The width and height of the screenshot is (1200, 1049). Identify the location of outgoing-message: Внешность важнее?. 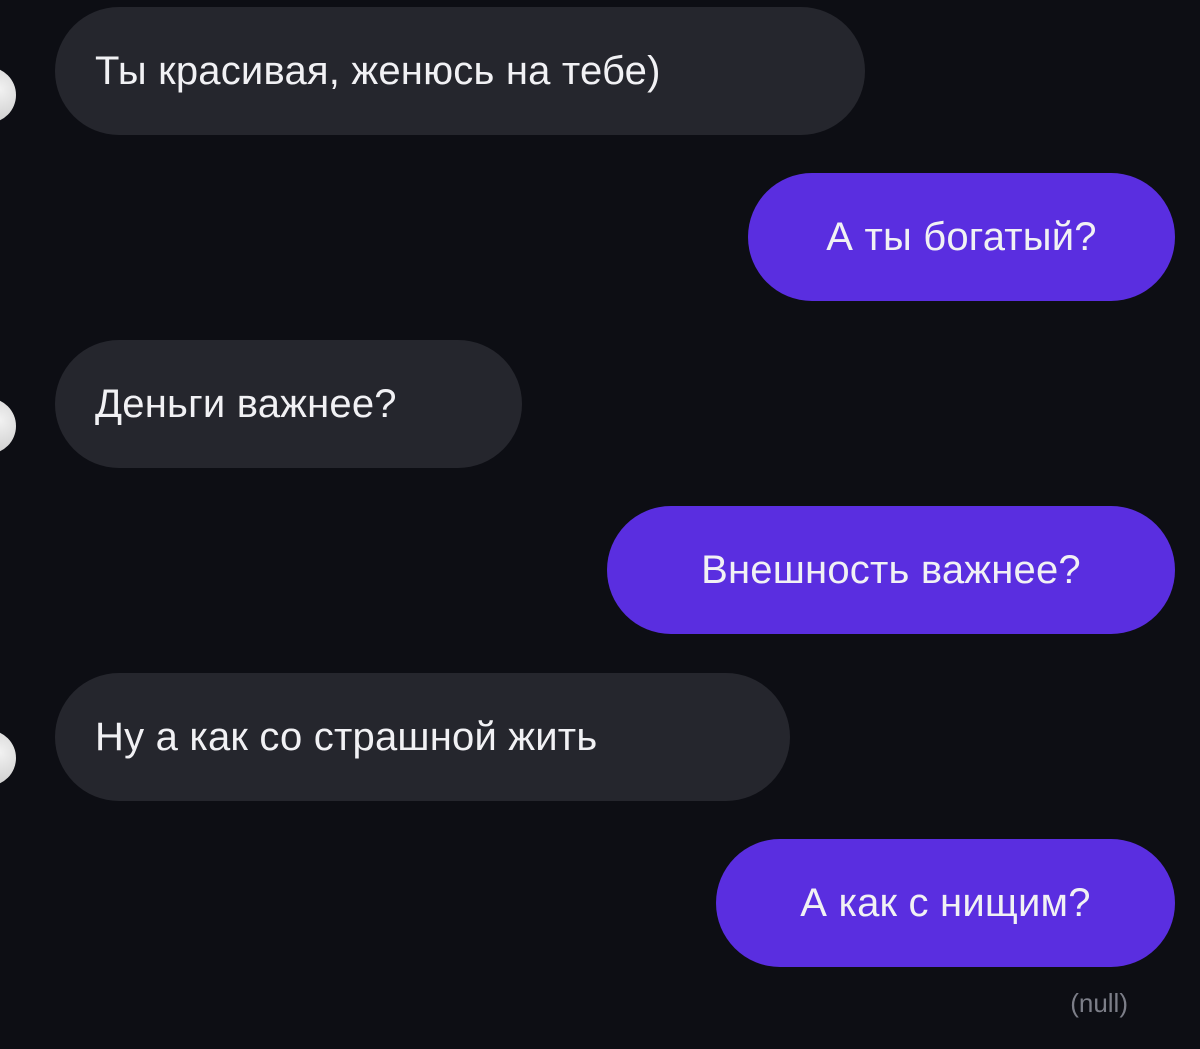
(891, 570).